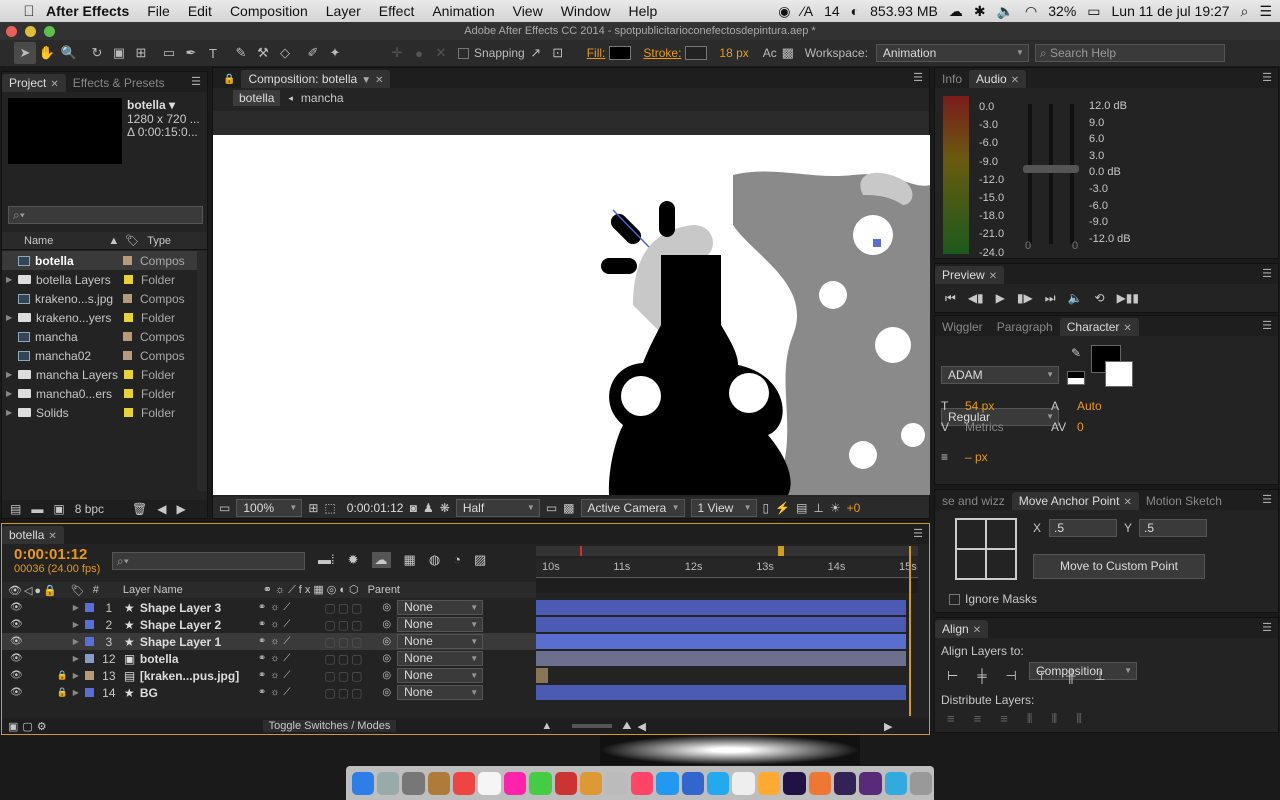 The height and width of the screenshot is (800, 1280). Describe the element at coordinates (568, 508) in the screenshot. I see `transparency-grid-icon: ▩` at that location.